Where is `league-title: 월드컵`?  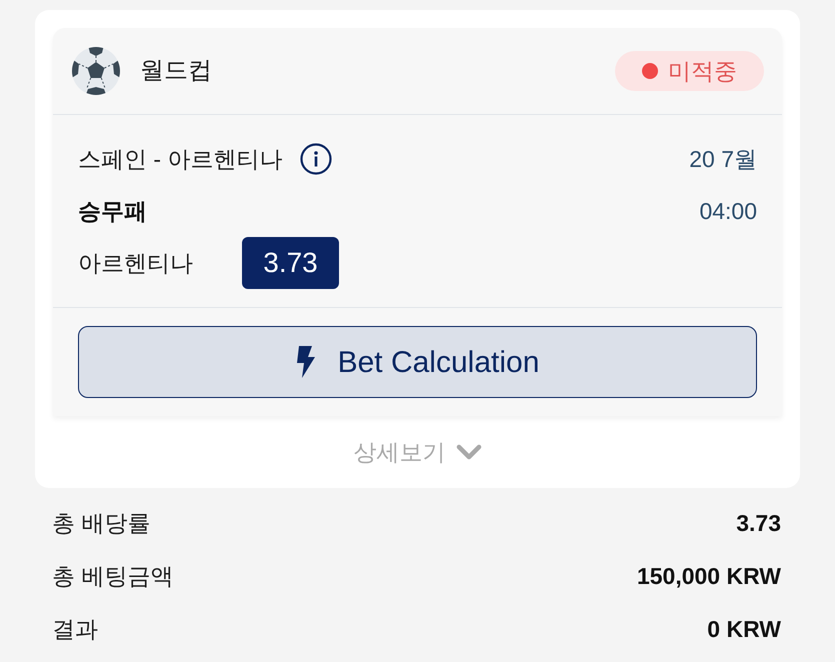 league-title: 월드컵 is located at coordinates (176, 71).